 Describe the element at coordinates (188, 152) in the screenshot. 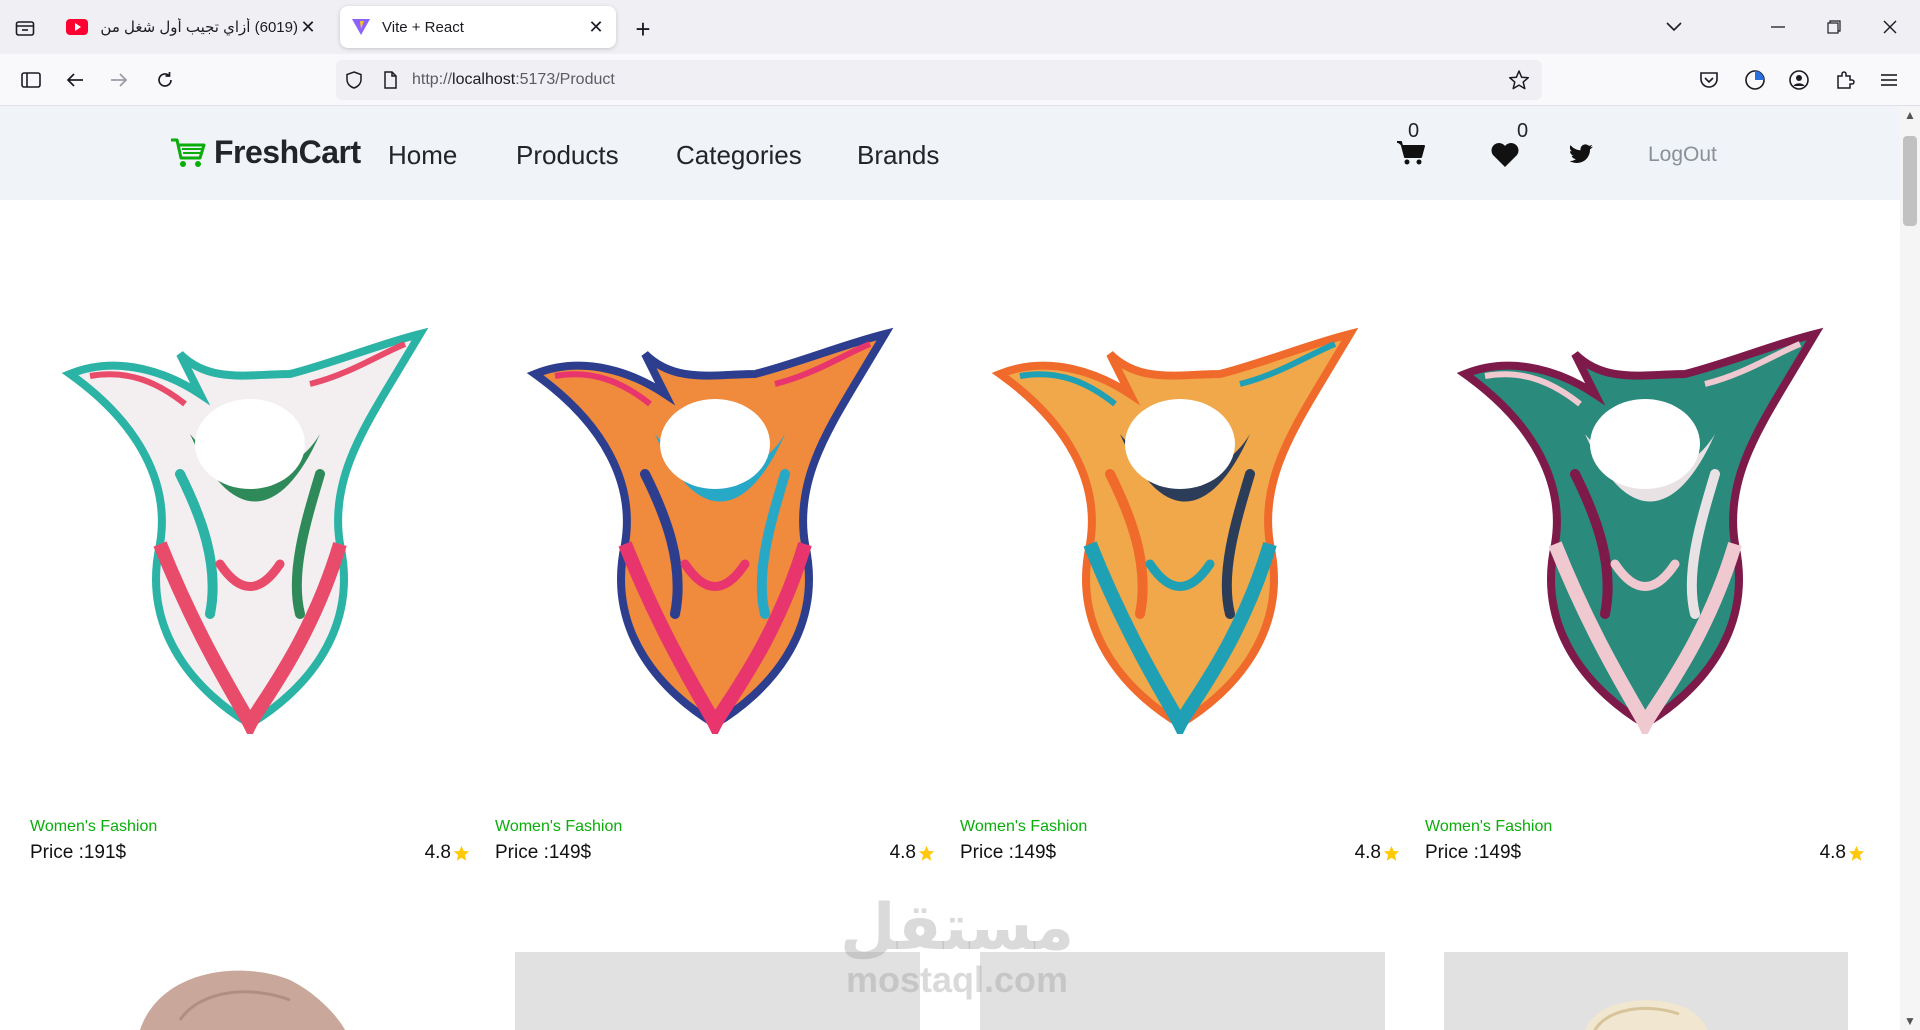

I see `cart-logo-icon` at that location.